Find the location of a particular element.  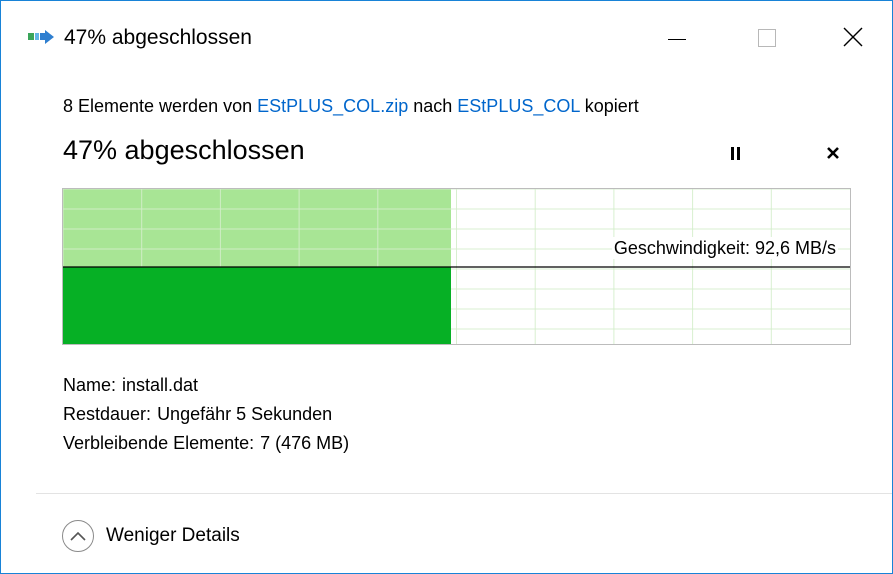

cancel-button is located at coordinates (833, 153).